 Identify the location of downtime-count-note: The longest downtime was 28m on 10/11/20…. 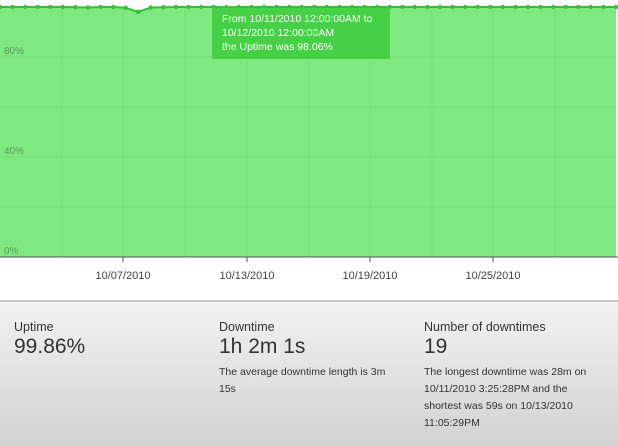
(505, 397).